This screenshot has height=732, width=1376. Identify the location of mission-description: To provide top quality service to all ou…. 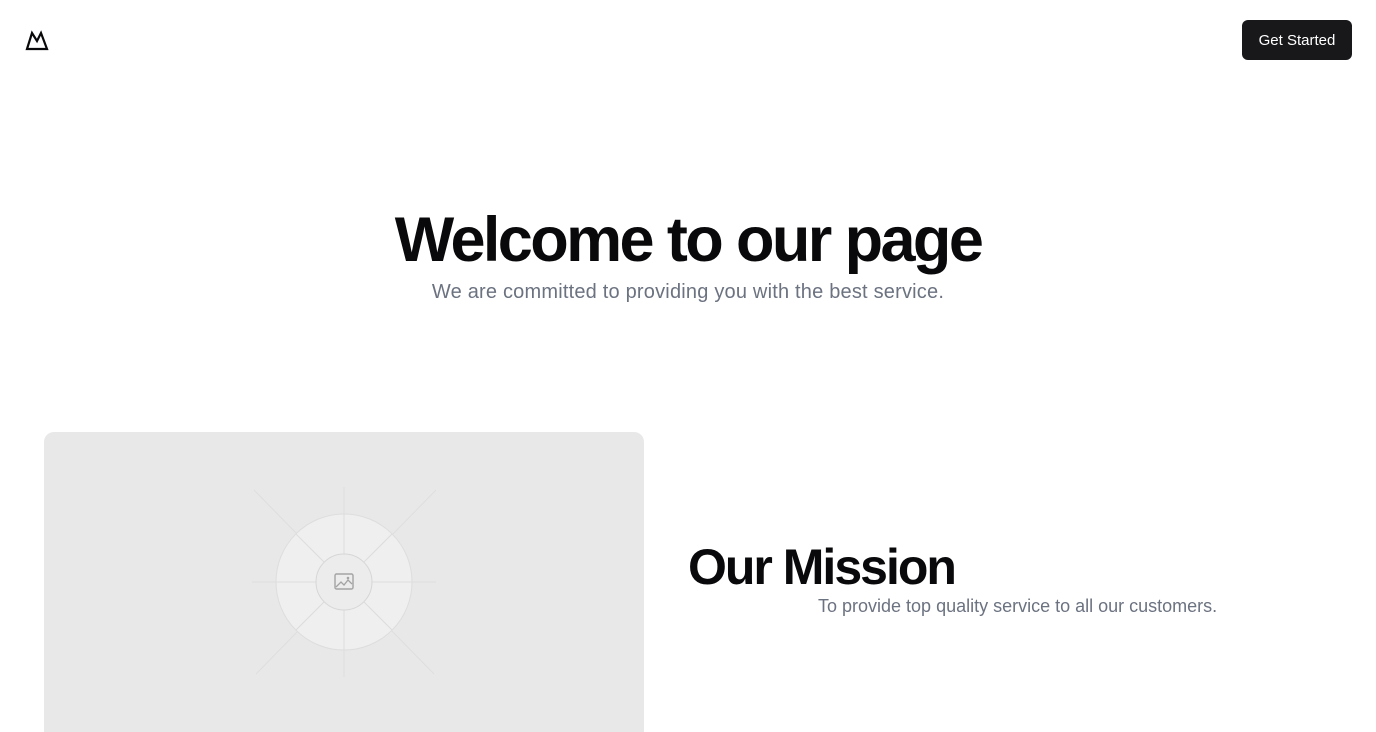
(1018, 606).